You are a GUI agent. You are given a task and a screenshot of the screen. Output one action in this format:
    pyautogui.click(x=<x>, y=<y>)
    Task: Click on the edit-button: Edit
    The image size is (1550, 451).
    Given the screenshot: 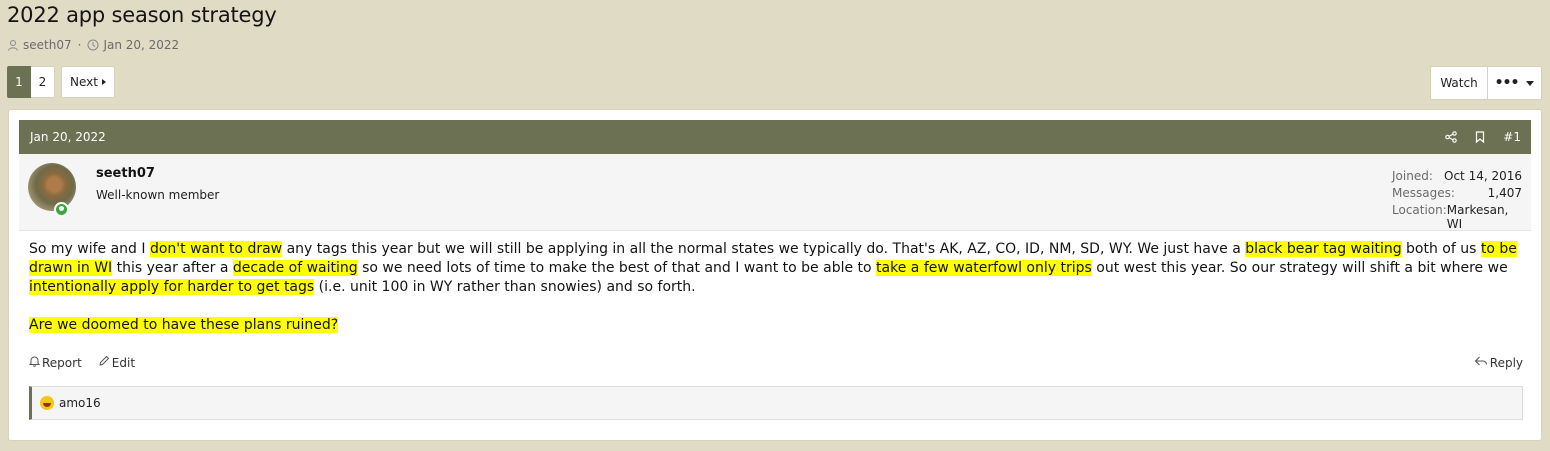 What is the action you would take?
    pyautogui.click(x=116, y=362)
    